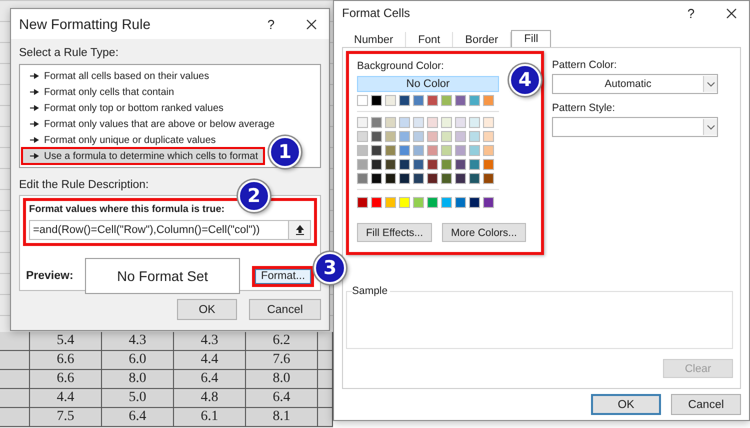 This screenshot has width=750, height=428. I want to click on list-item: Format only top or bottom ranked values, so click(170, 108).